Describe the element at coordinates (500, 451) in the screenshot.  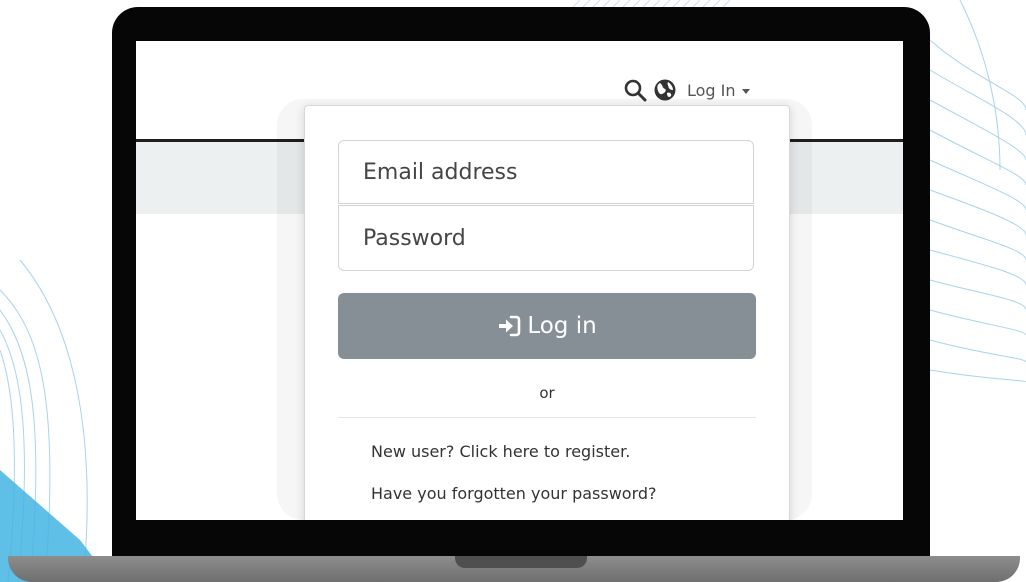
I see `register-link: New user? Click here to register.` at that location.